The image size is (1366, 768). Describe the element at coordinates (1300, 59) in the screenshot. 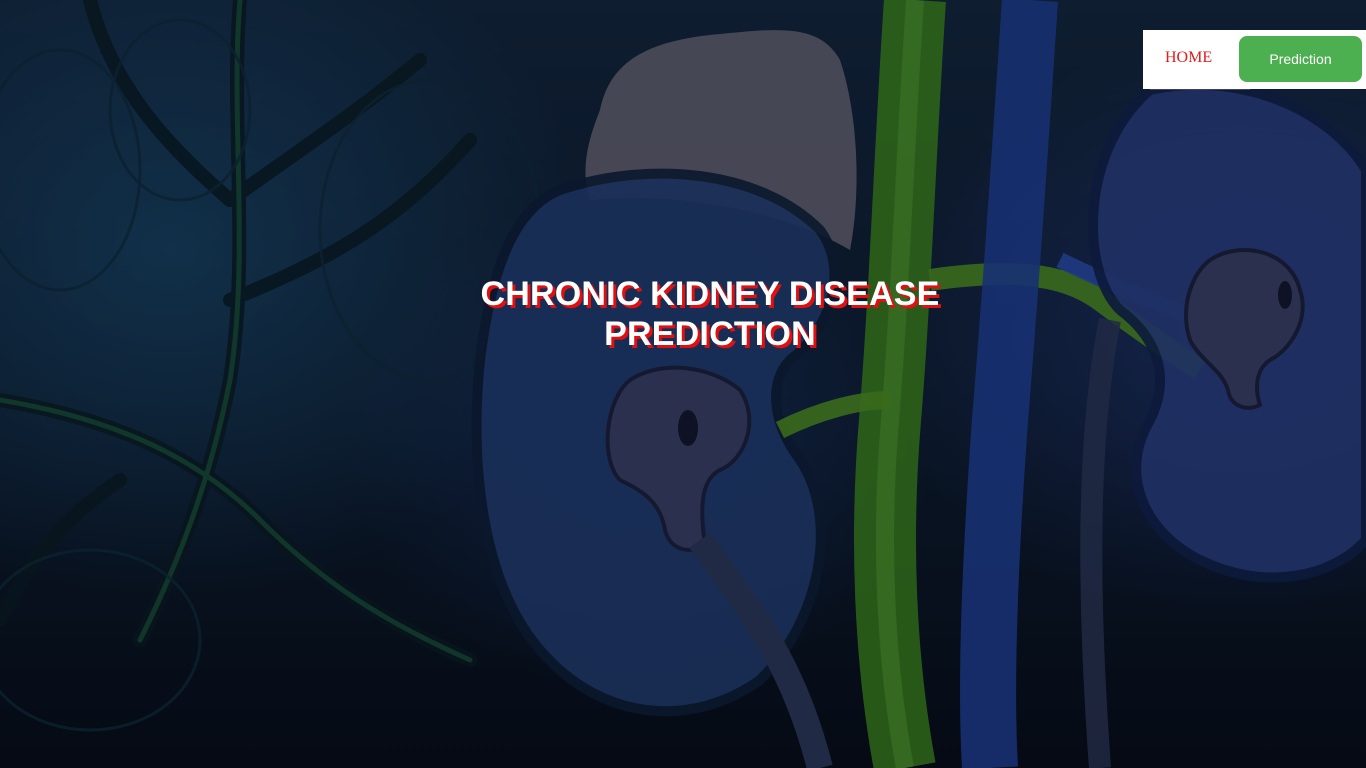

I see `prediction-button: Prediction` at that location.